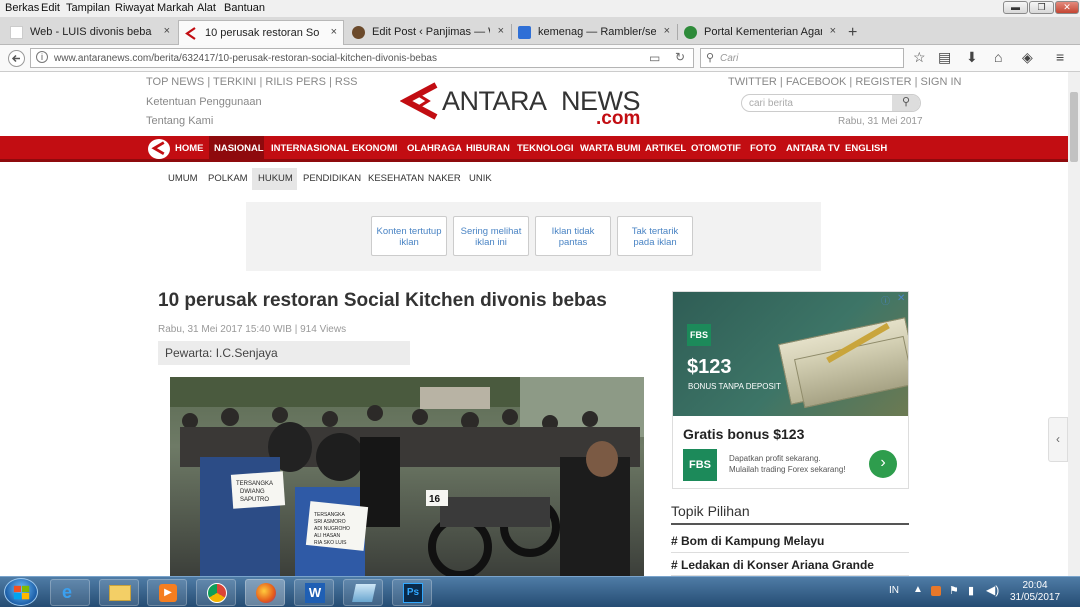  What do you see at coordinates (1035, 592) in the screenshot?
I see `system-clock: 20:04 31/05/2017` at bounding box center [1035, 592].